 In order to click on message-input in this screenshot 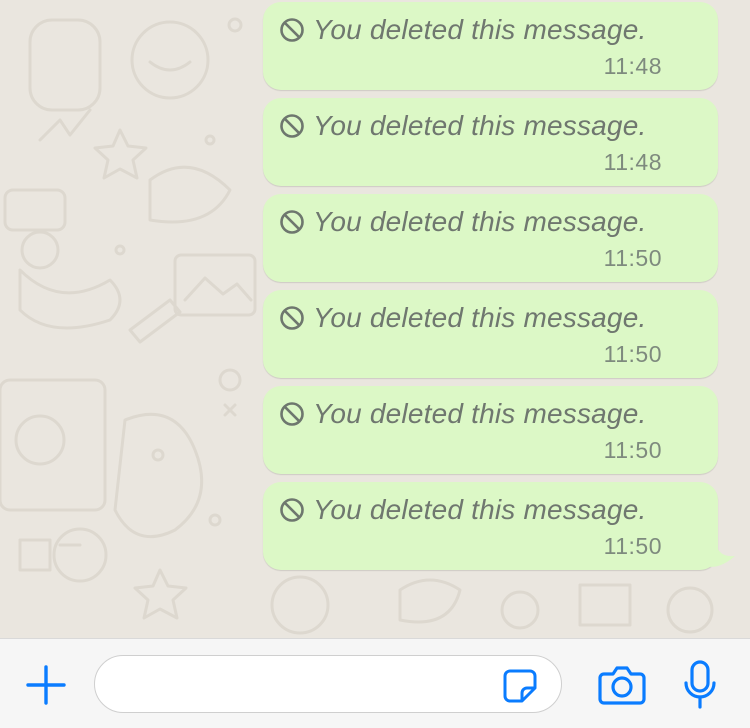, I will do `click(307, 685)`.